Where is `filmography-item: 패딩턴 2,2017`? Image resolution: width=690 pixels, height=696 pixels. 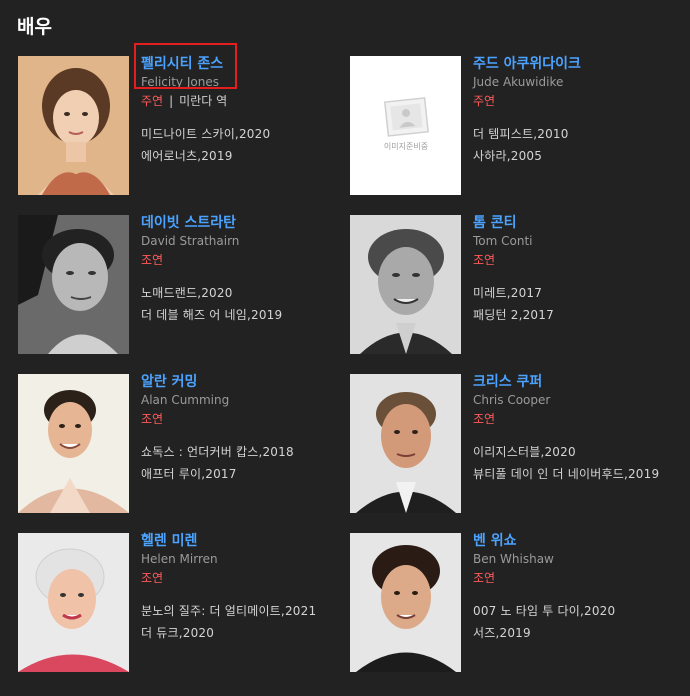
filmography-item: 패딩턴 2,2017 is located at coordinates (575, 315).